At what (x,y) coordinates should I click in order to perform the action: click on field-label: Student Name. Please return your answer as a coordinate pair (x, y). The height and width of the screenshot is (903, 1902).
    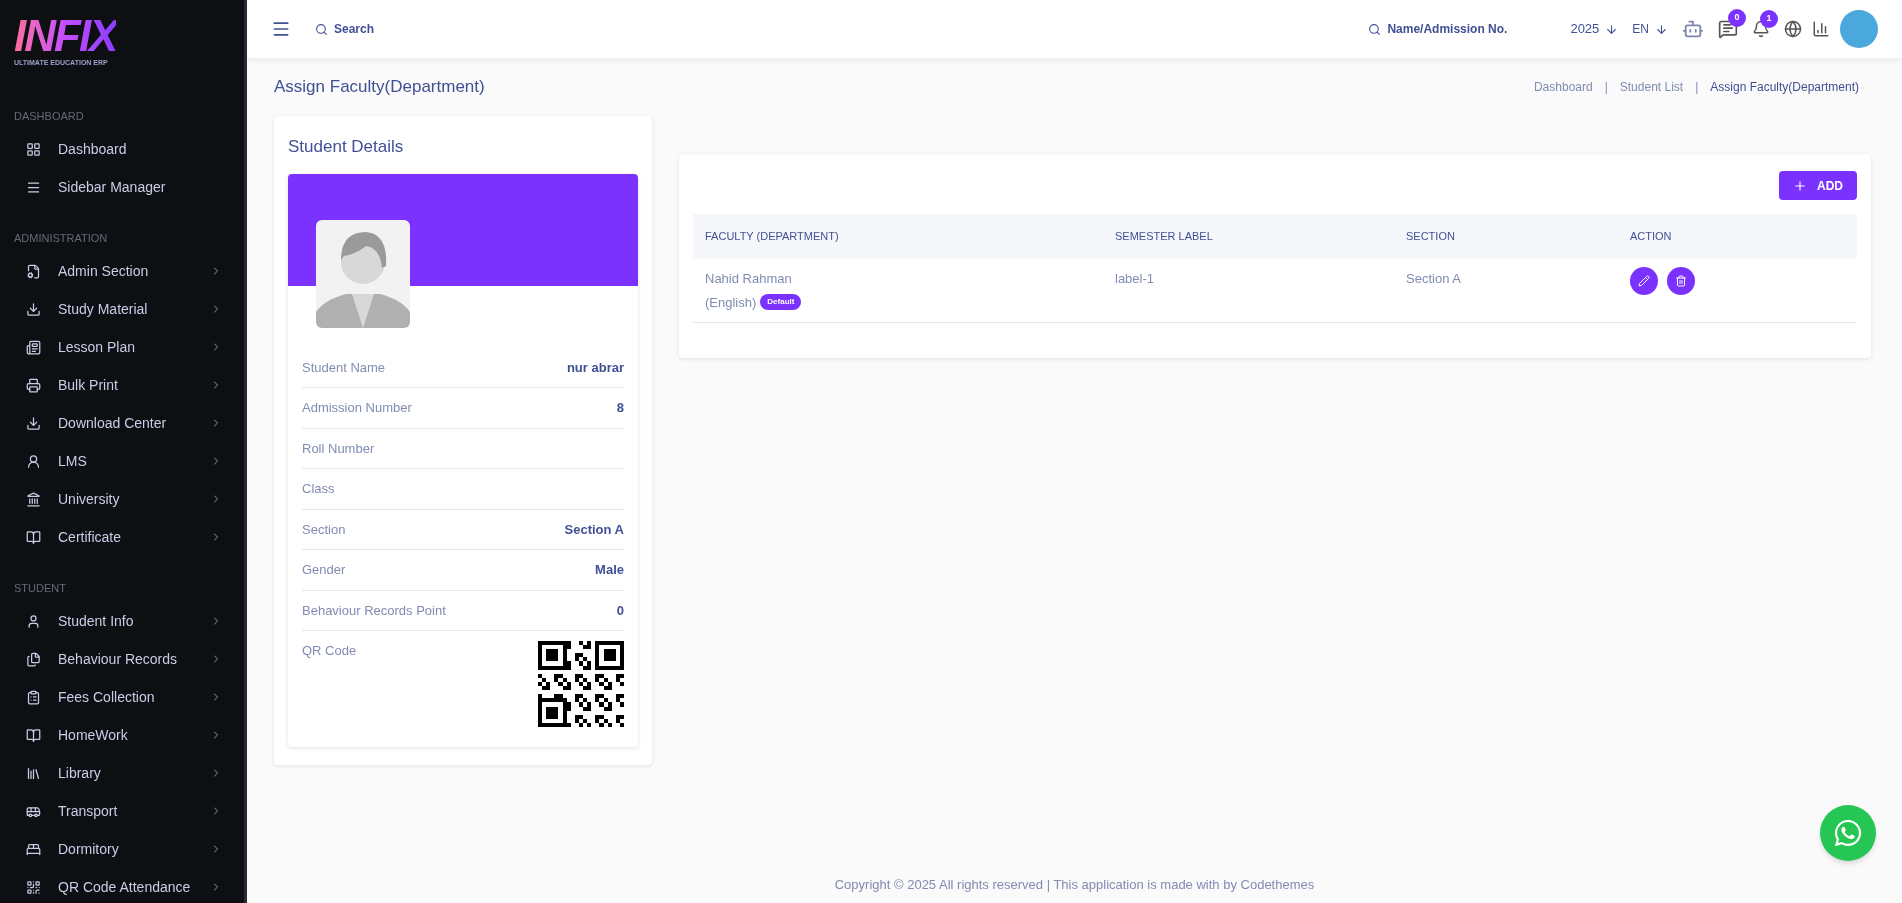
    Looking at the image, I should click on (344, 367).